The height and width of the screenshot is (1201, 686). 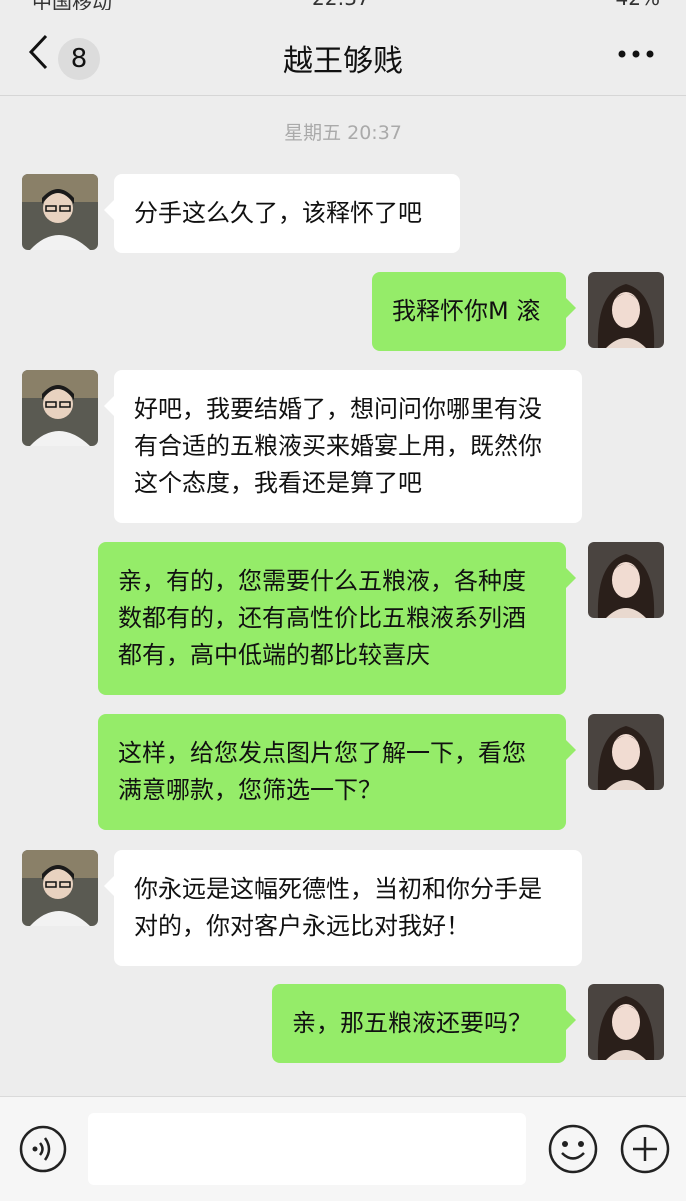 I want to click on voice-icon, so click(x=43, y=1149).